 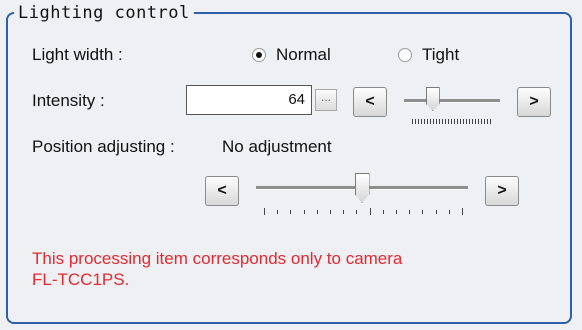 What do you see at coordinates (441, 54) in the screenshot?
I see `radio-tight-label: Tight` at bounding box center [441, 54].